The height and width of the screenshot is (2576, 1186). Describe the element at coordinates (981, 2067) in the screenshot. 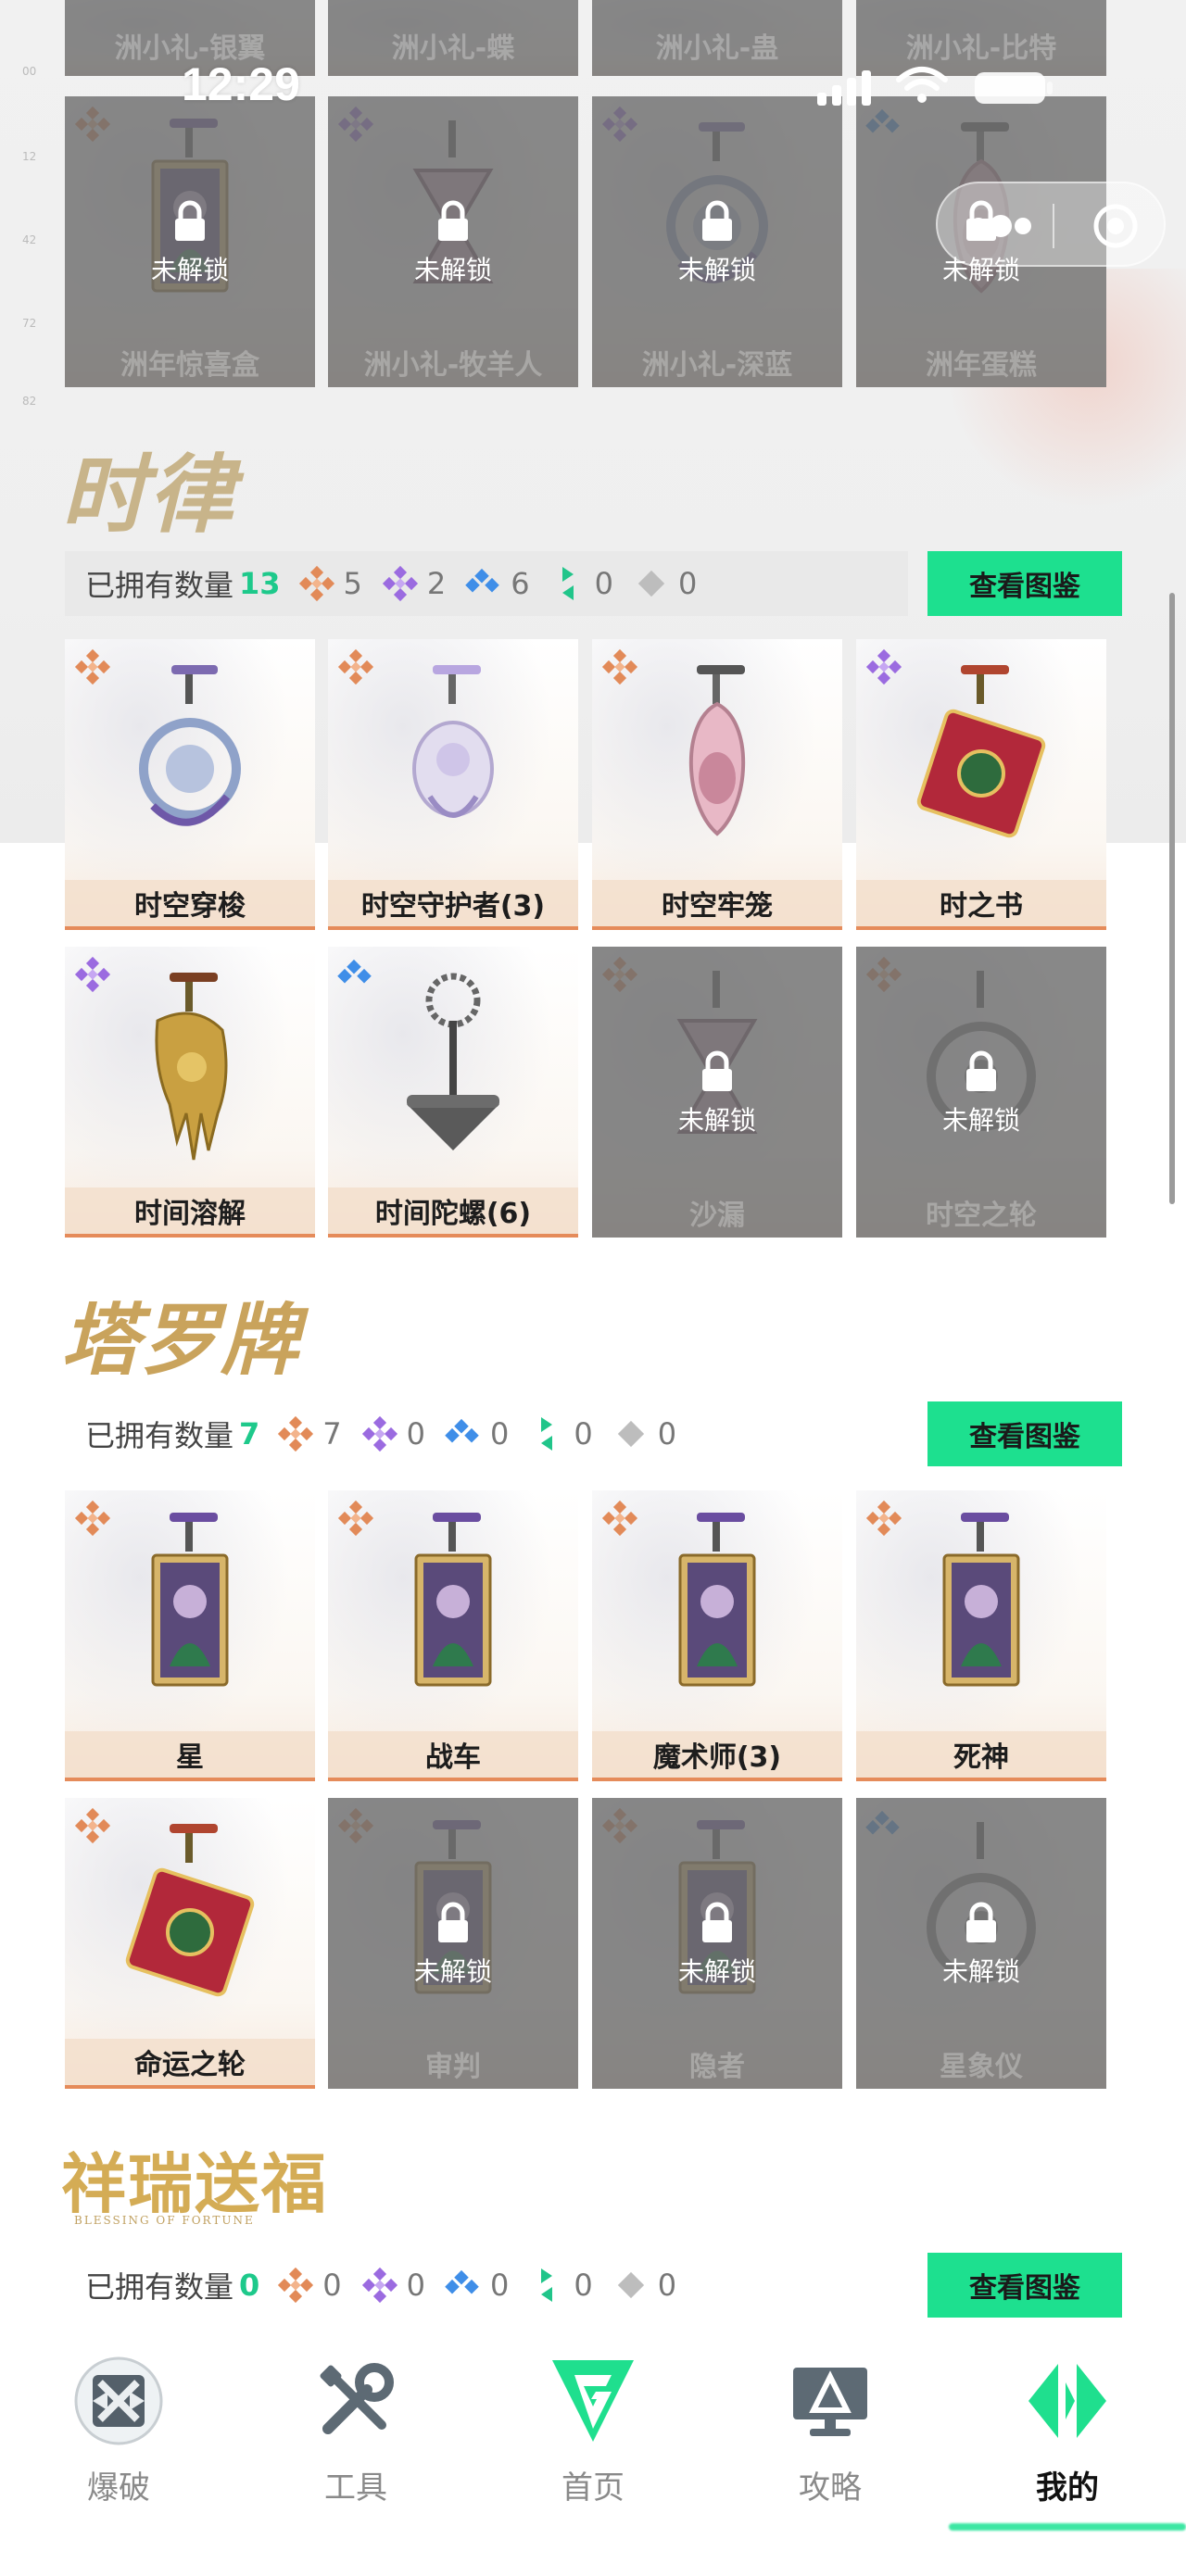

I see `card-name: 星象仪` at that location.